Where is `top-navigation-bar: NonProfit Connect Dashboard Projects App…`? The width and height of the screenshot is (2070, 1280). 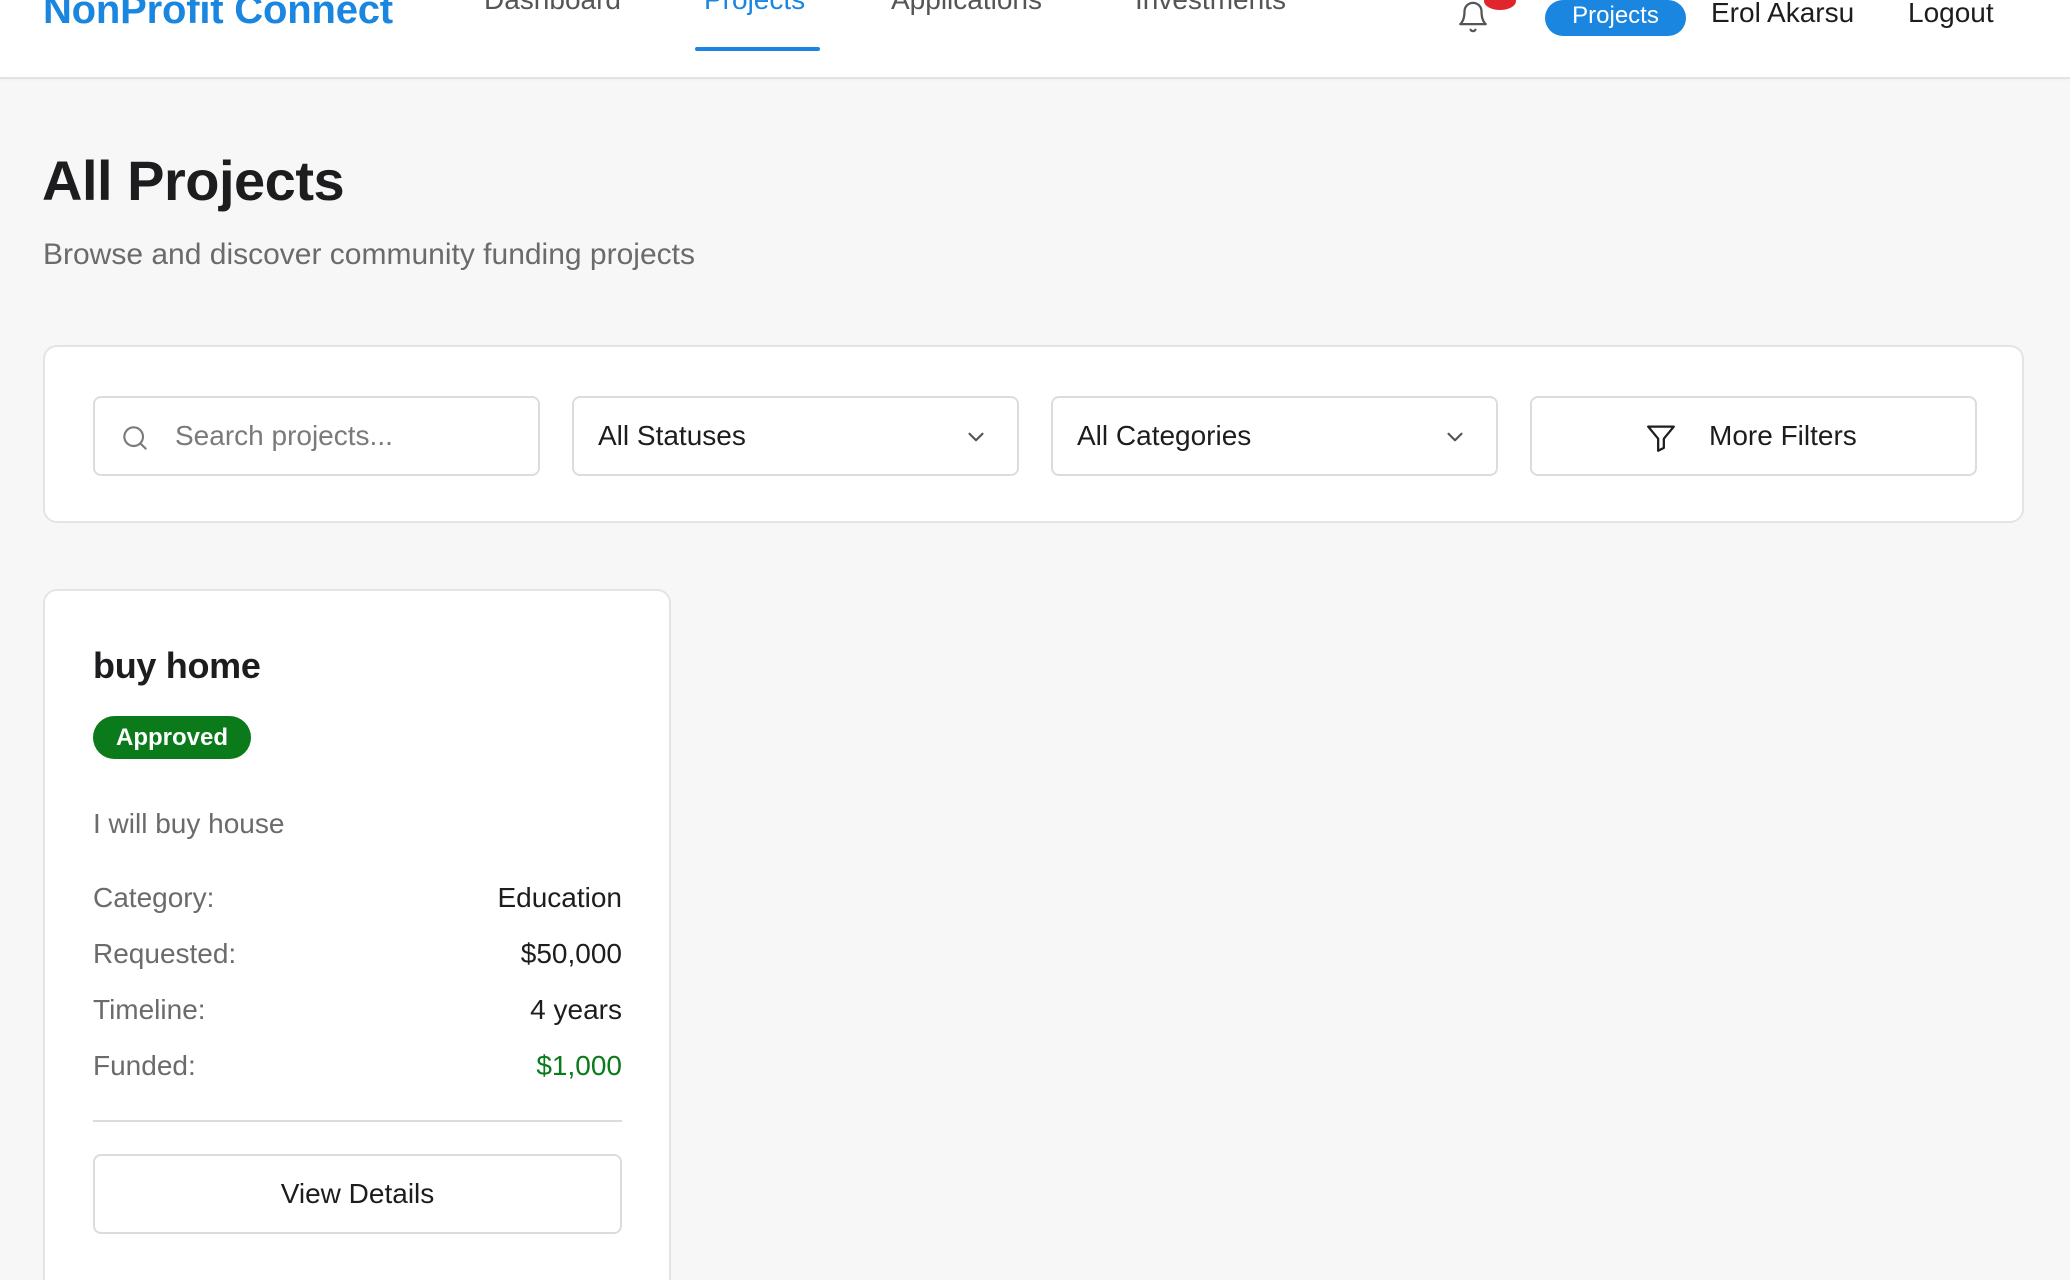
top-navigation-bar: NonProfit Connect Dashboard Projects App… is located at coordinates (1035, 39).